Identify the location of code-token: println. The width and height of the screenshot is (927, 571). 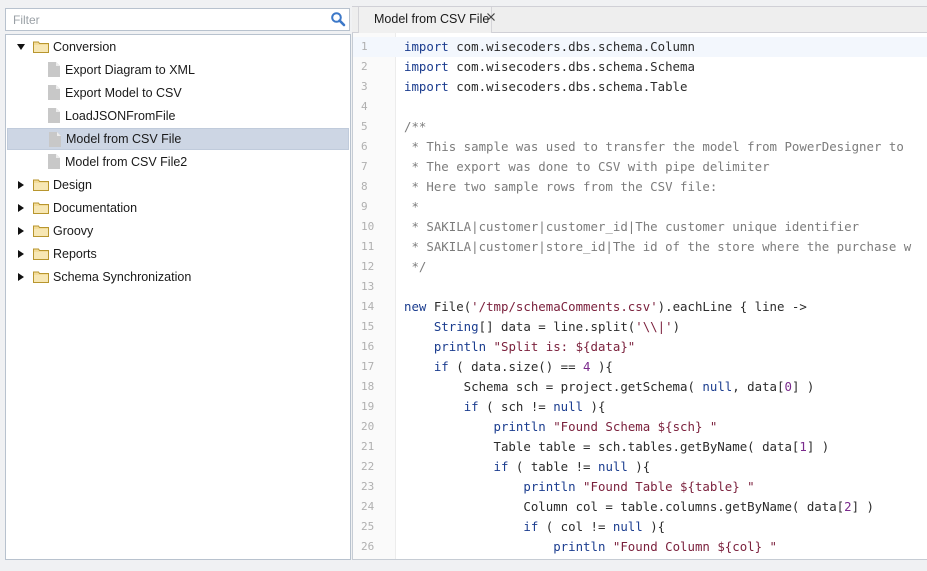
(579, 546).